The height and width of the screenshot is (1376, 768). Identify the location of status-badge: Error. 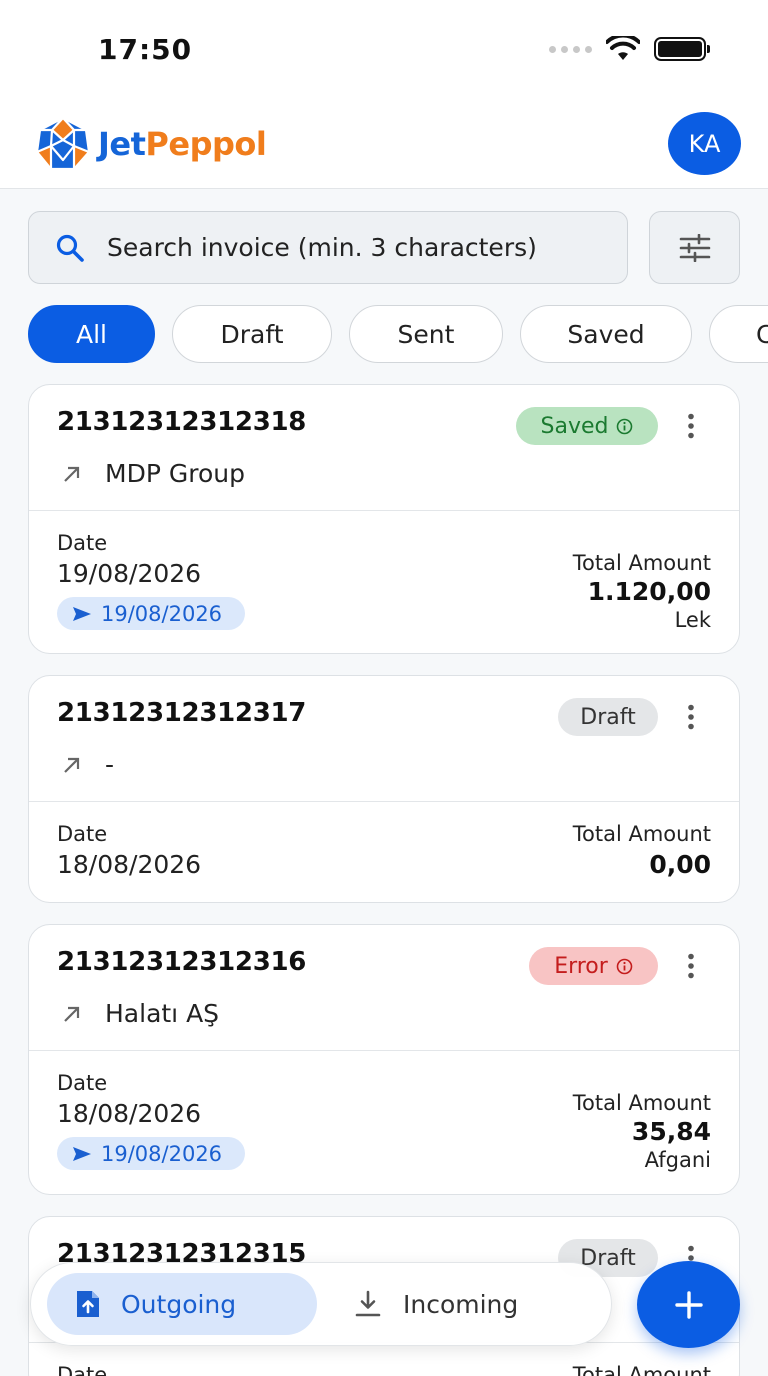
(593, 966).